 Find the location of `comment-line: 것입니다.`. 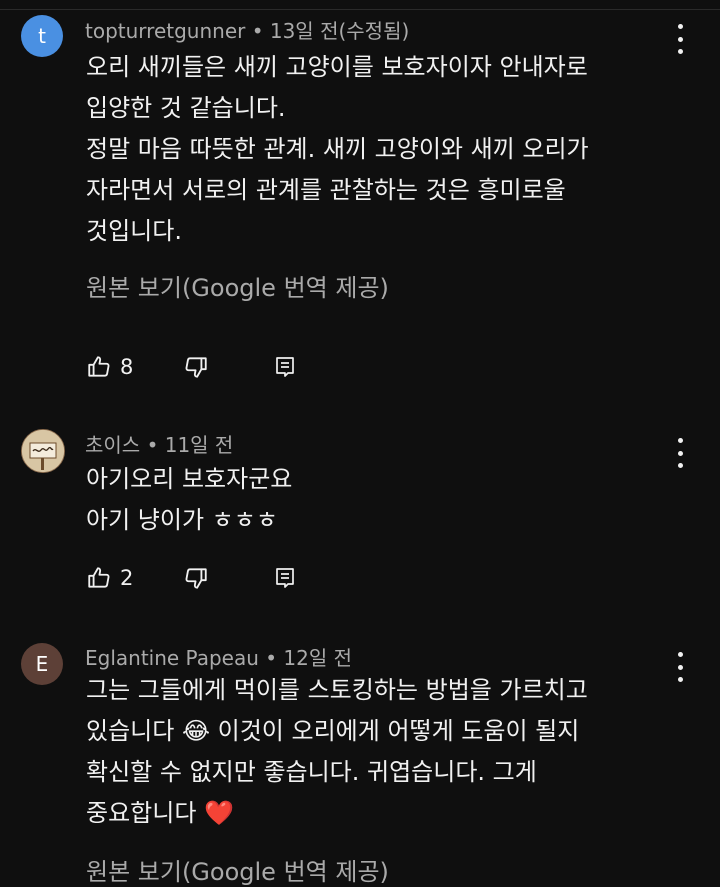

comment-line: 것입니다. is located at coordinates (134, 231).